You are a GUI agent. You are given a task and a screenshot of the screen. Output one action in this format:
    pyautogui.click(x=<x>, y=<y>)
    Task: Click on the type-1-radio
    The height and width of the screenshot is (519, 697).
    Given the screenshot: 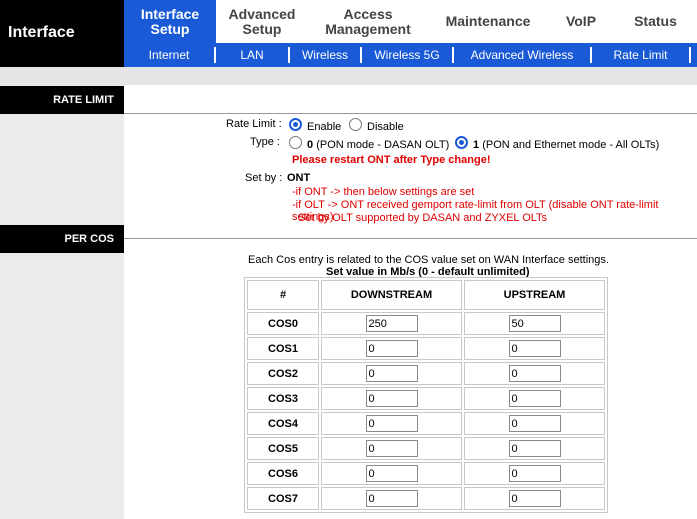 What is the action you would take?
    pyautogui.click(x=461, y=142)
    